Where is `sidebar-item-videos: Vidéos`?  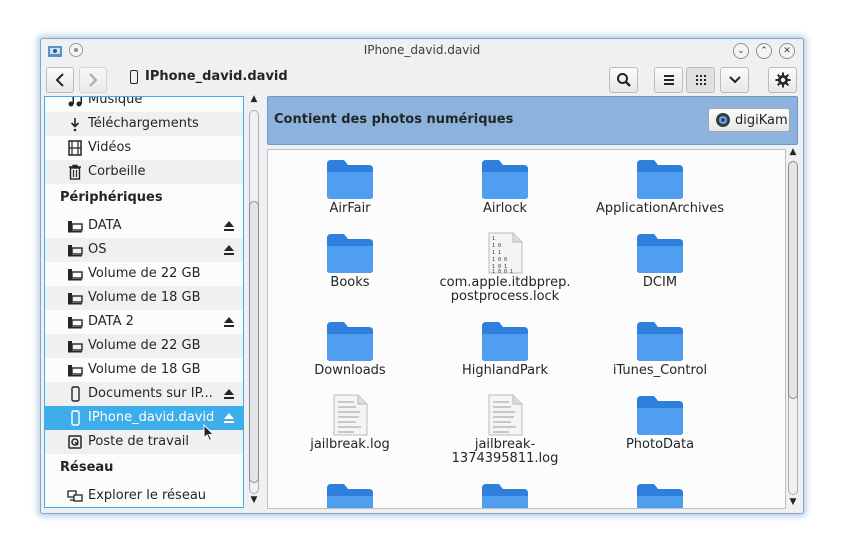
sidebar-item-videos: Vidéos is located at coordinates (144, 148).